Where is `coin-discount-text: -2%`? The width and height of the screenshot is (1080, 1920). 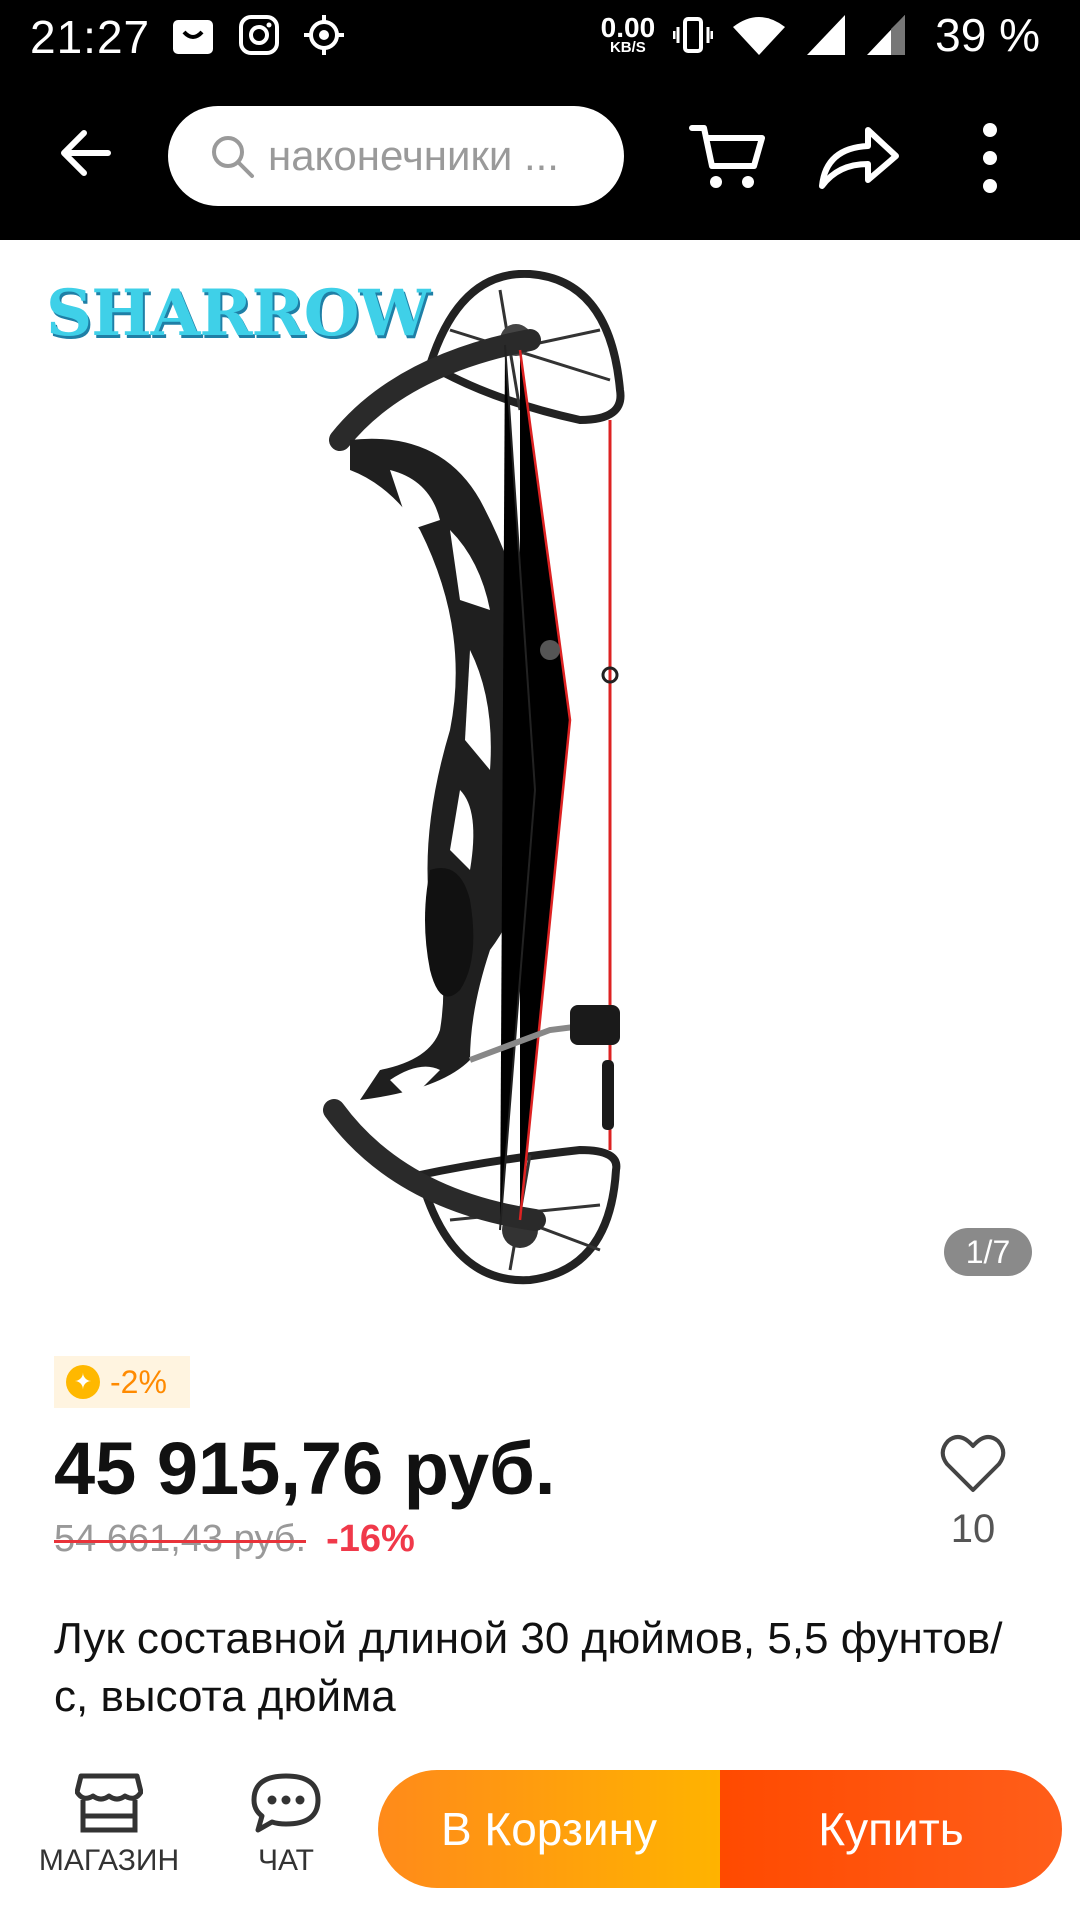
coin-discount-text: -2% is located at coordinates (138, 1381).